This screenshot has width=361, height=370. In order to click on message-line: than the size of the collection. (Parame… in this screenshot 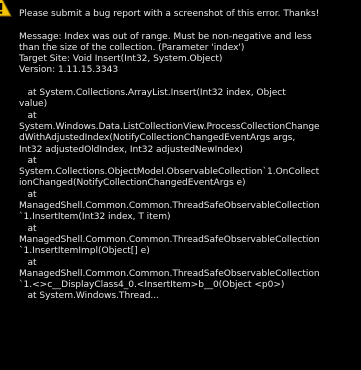, I will do `click(132, 47)`.